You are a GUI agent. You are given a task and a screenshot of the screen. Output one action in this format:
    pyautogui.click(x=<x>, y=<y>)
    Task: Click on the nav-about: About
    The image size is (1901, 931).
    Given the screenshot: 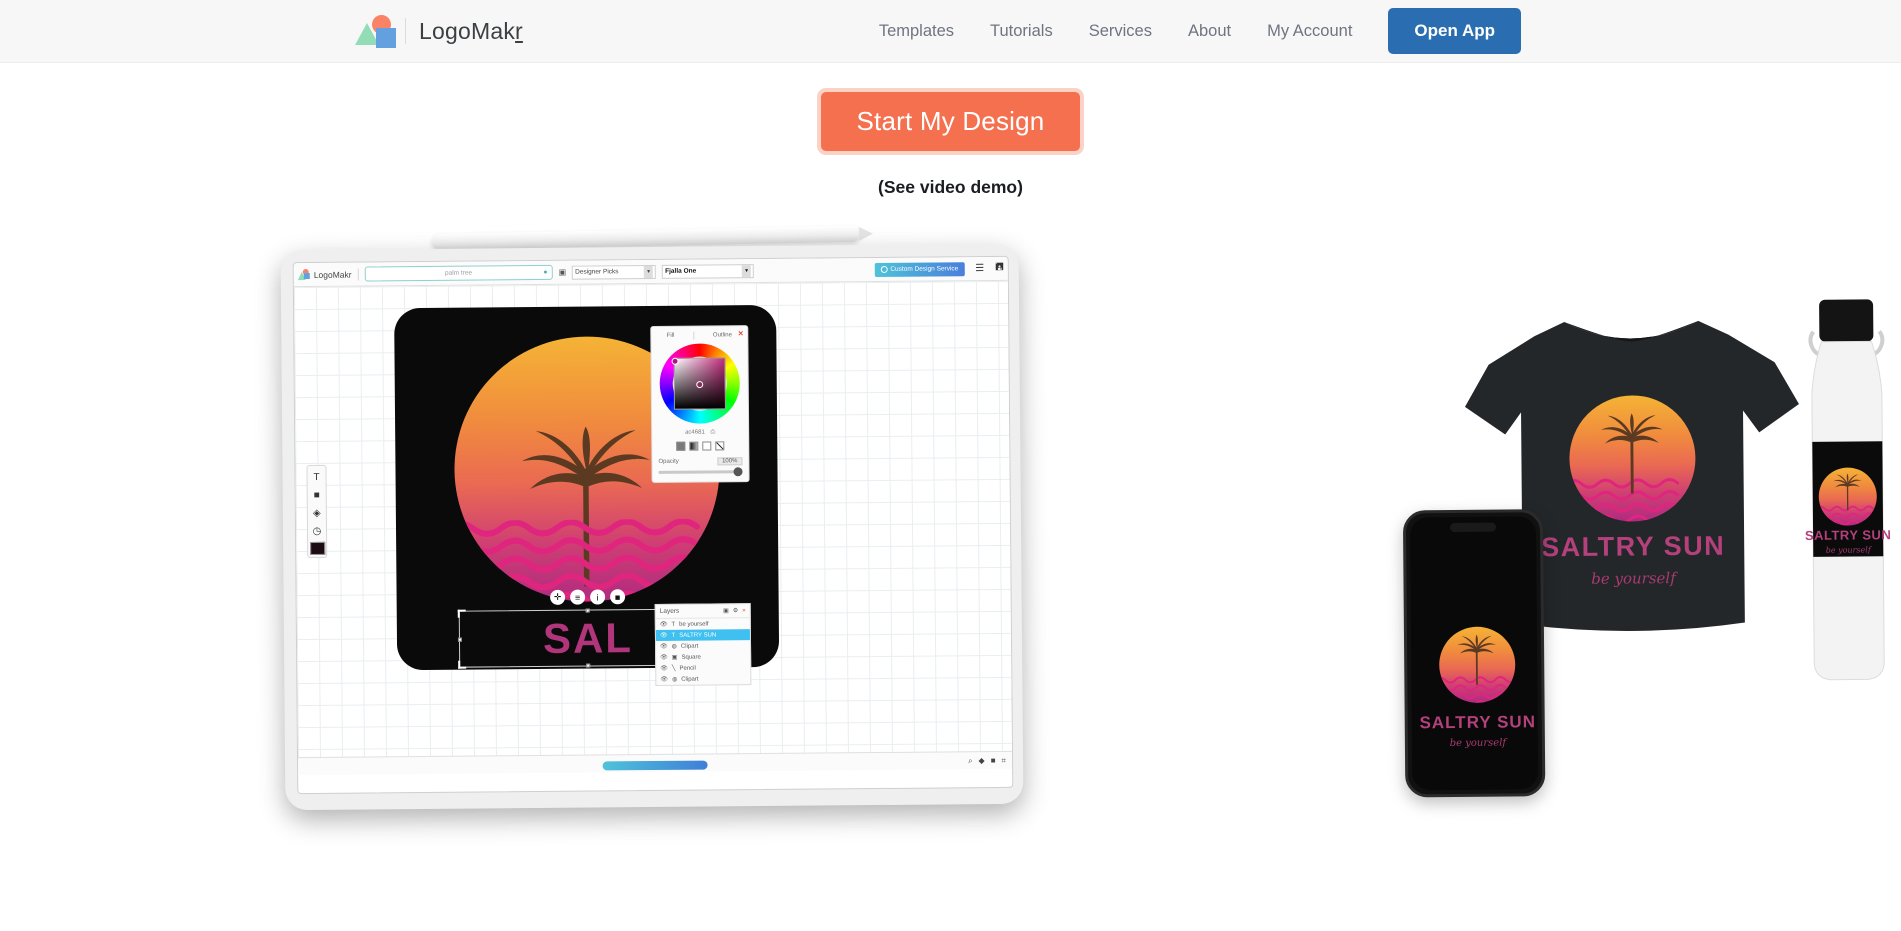 What is the action you would take?
    pyautogui.click(x=1209, y=31)
    